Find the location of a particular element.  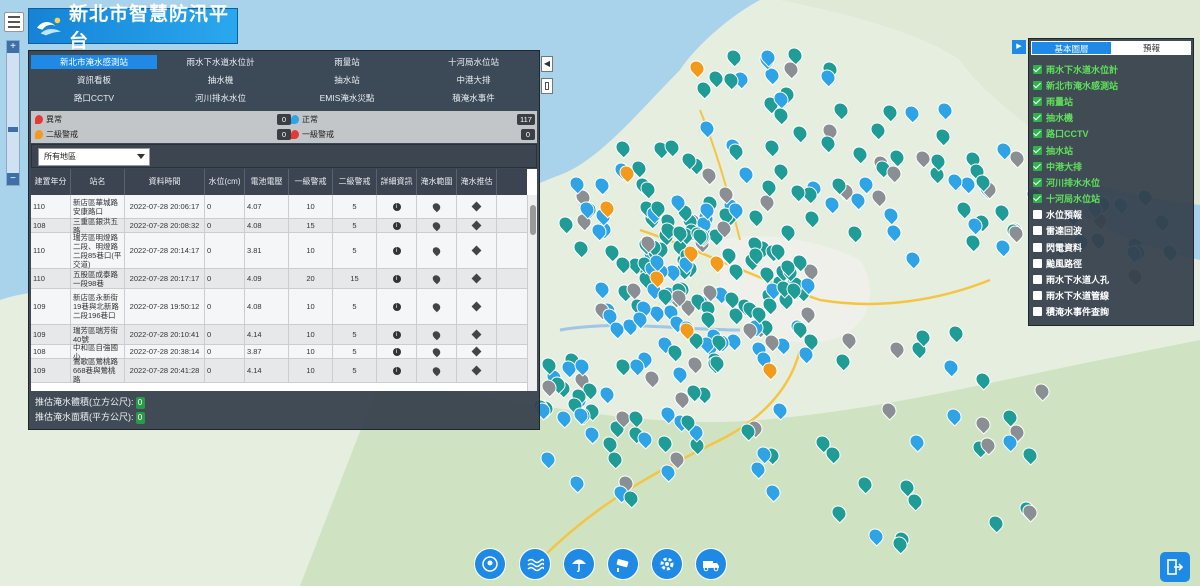

tab-station-type: 路口CCTV is located at coordinates (94, 98).